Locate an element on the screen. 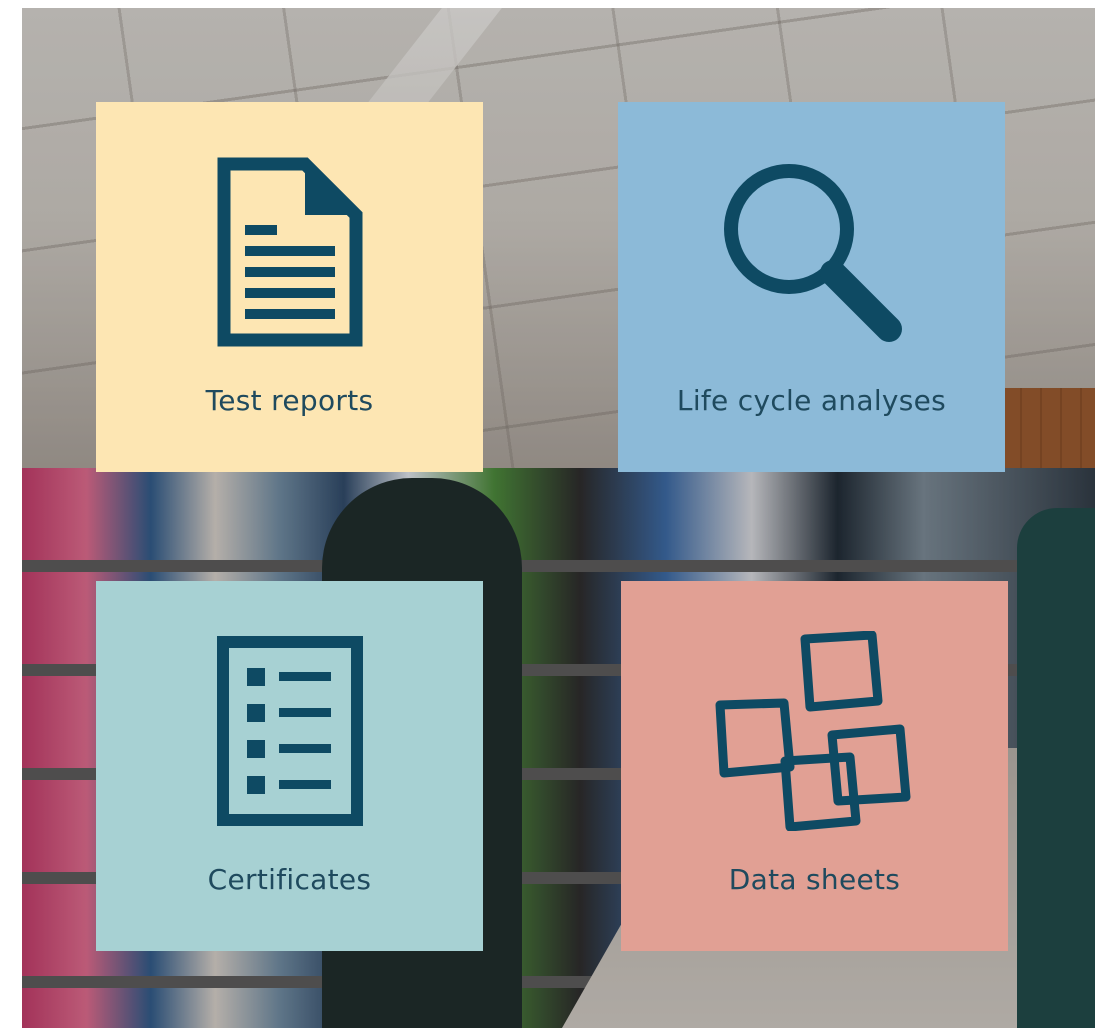 The width and height of the screenshot is (1100, 1028). magnifier-icon is located at coordinates (811, 252).